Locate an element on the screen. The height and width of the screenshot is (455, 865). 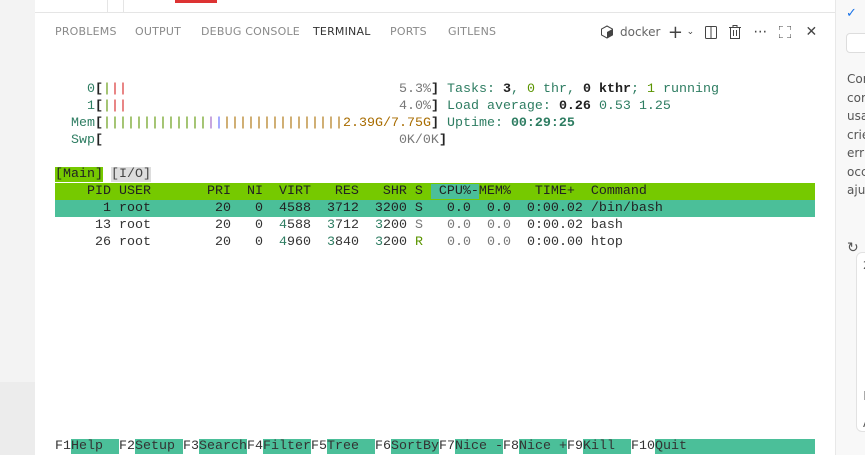
function-key: F7 is located at coordinates (447, 446).